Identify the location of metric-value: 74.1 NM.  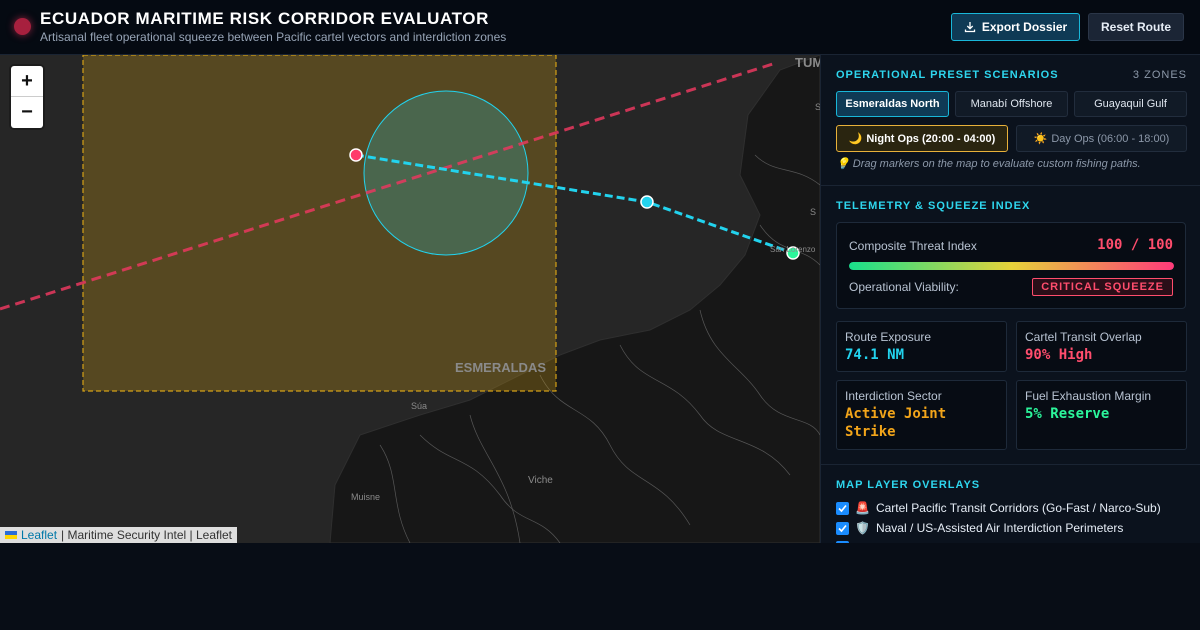
(875, 355).